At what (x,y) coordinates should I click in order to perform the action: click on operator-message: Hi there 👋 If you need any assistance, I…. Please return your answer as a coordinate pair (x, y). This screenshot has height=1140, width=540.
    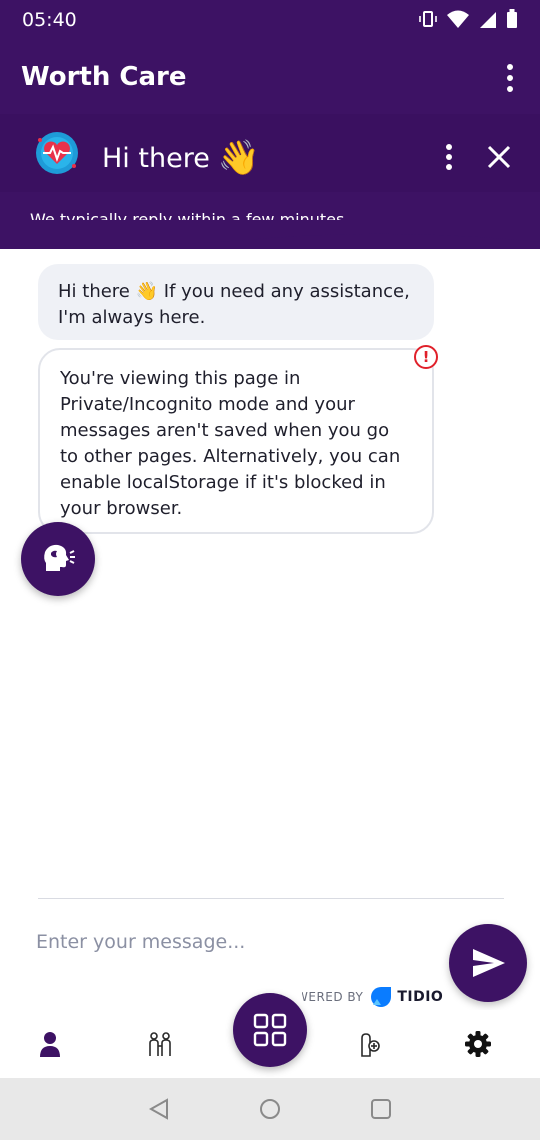
    Looking at the image, I should click on (236, 302).